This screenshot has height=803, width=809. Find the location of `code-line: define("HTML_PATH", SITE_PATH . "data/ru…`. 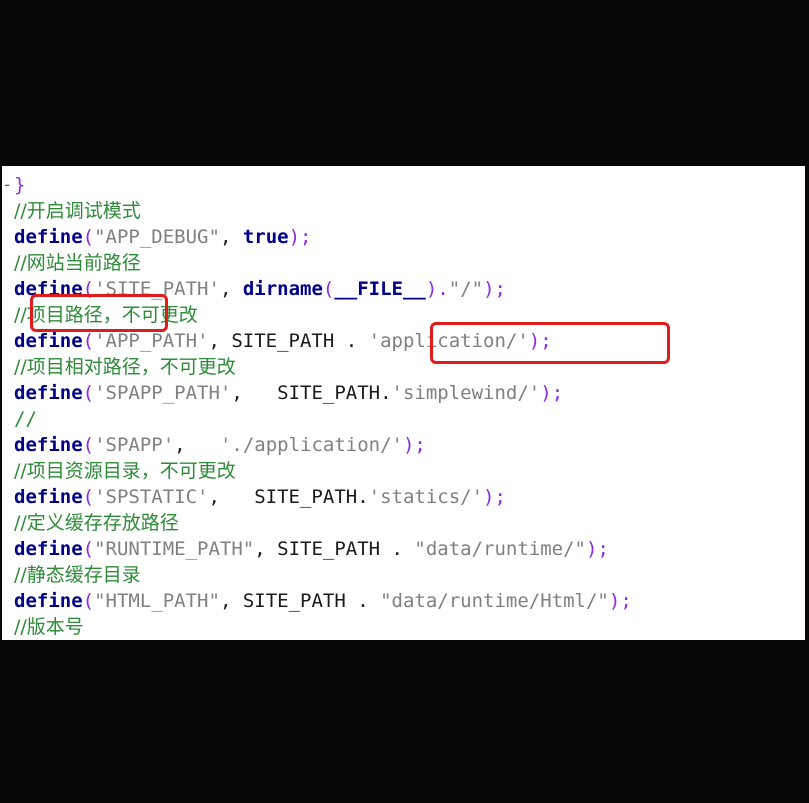

code-line: define("HTML_PATH", SITE_PATH . "data/ru… is located at coordinates (323, 601).